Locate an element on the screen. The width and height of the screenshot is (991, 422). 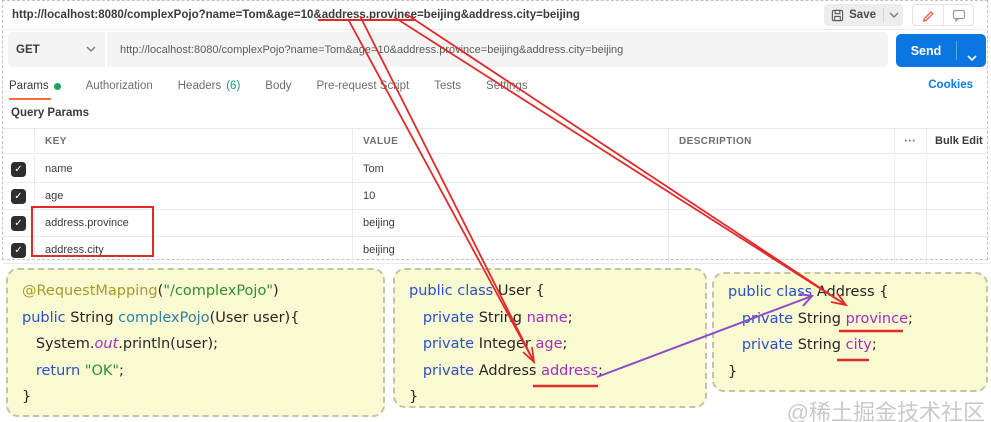
save-button: Save is located at coordinates (863, 15).